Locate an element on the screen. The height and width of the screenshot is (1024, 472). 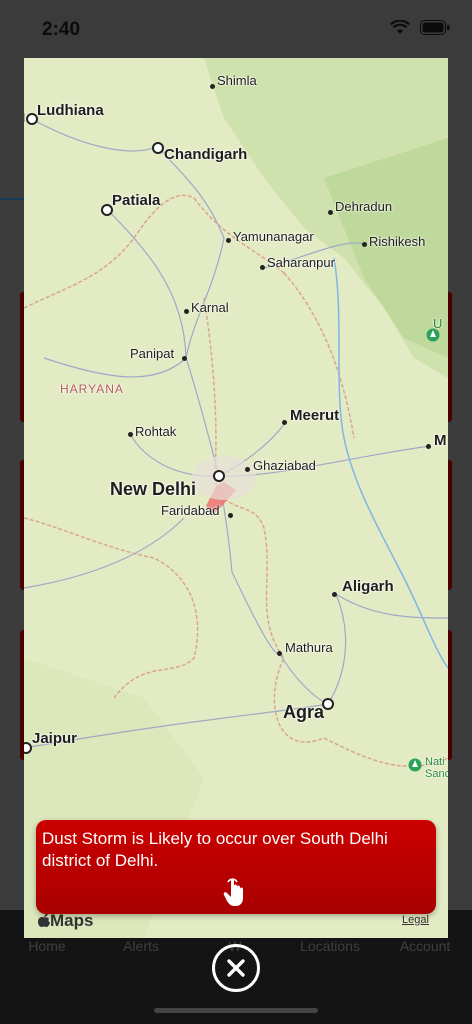
status-icons is located at coordinates (420, 27).